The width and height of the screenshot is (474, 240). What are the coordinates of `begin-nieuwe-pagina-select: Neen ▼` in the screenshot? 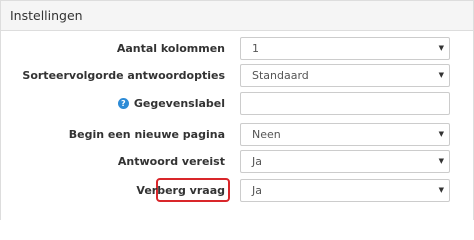 It's located at (345, 134).